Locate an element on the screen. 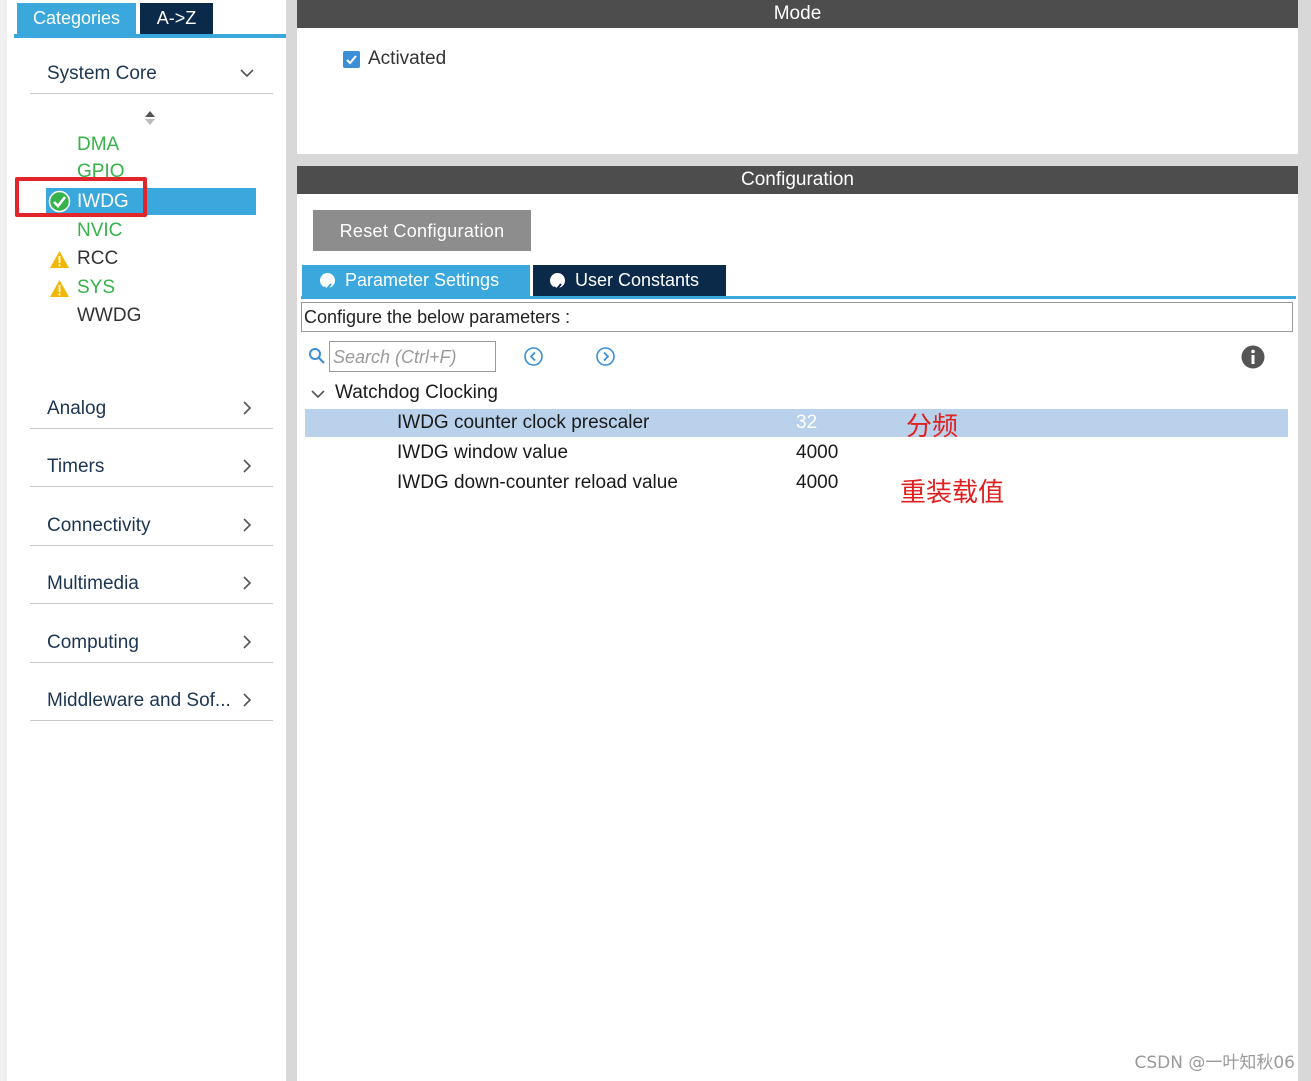  item-nvic: NVIC is located at coordinates (99, 231).